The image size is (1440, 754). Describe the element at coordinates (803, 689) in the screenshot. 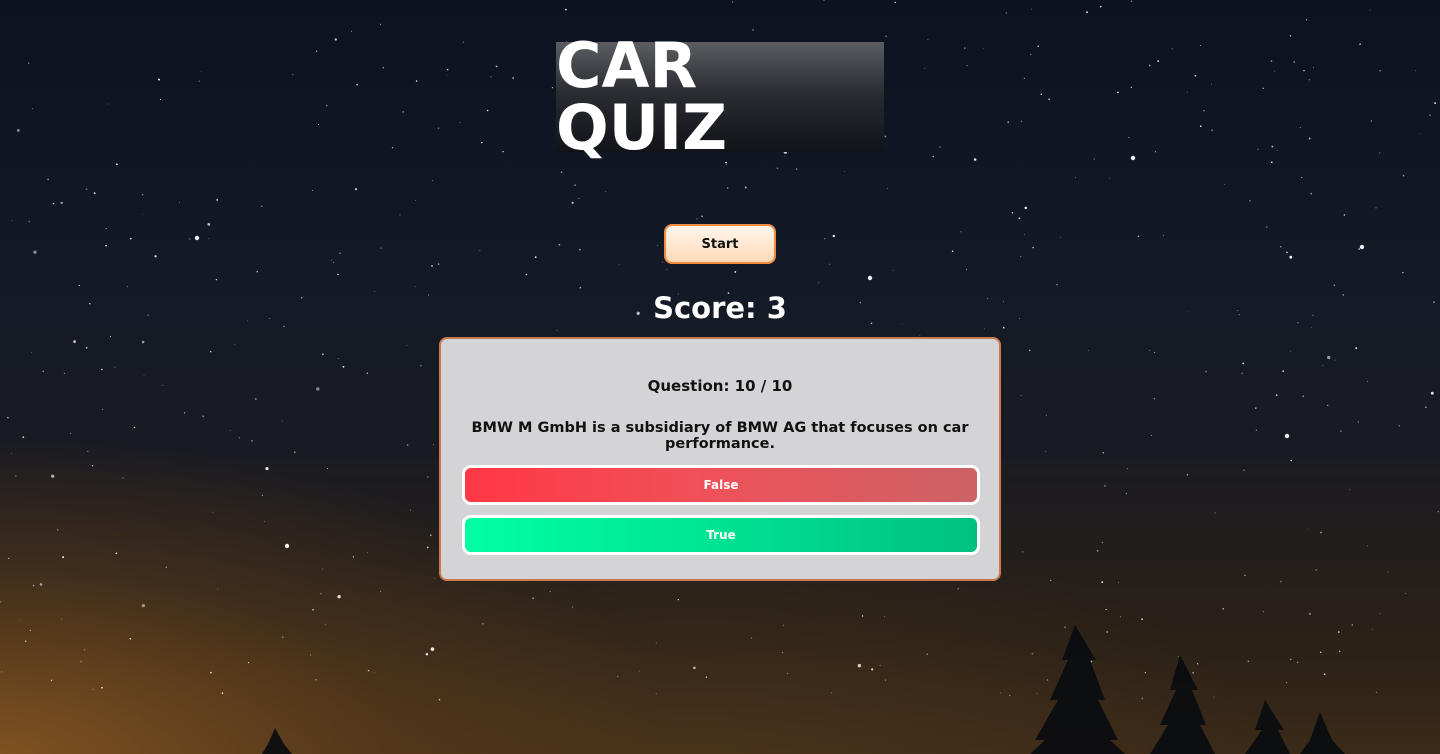

I see `tree-silhouettes` at that location.